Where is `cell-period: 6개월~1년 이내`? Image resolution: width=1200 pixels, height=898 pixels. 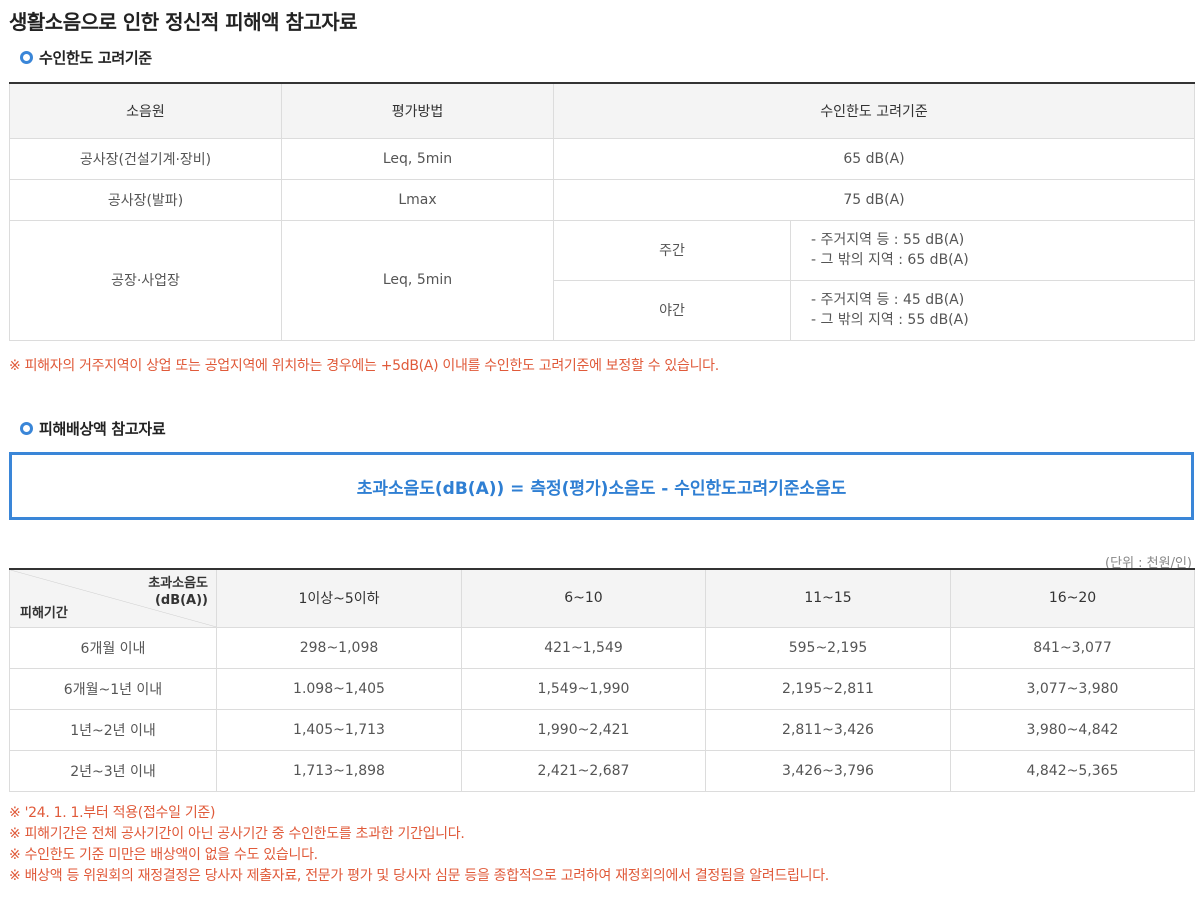
cell-period: 6개월~1년 이내 is located at coordinates (113, 688).